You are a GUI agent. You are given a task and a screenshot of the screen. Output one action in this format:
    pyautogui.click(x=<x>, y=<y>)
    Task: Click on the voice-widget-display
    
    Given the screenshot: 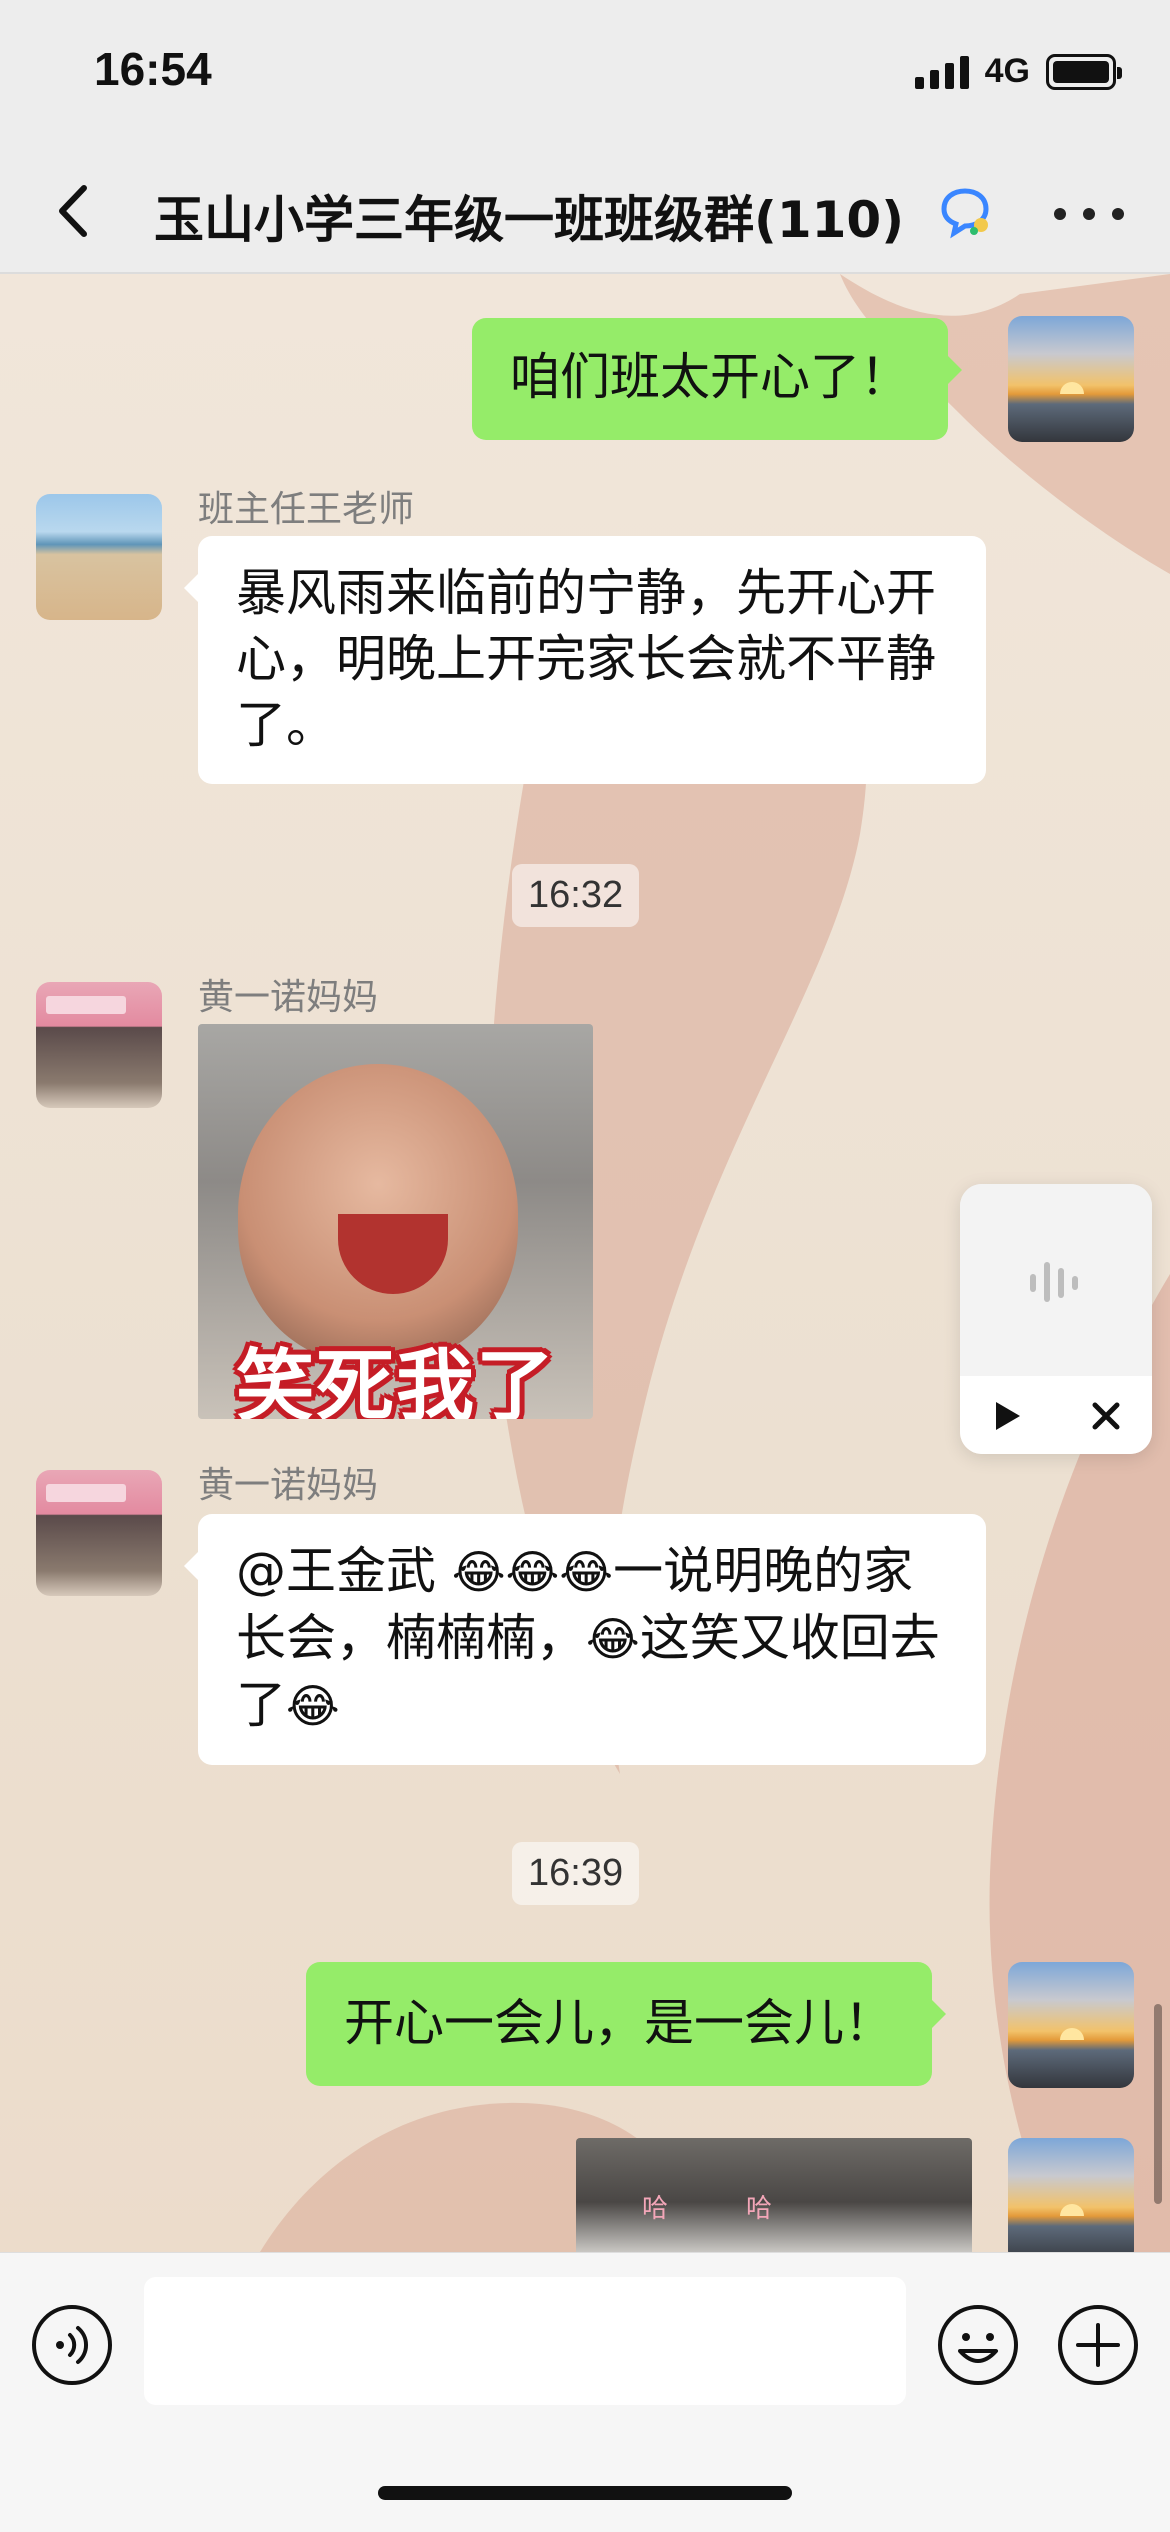 What is the action you would take?
    pyautogui.click(x=1056, y=1280)
    